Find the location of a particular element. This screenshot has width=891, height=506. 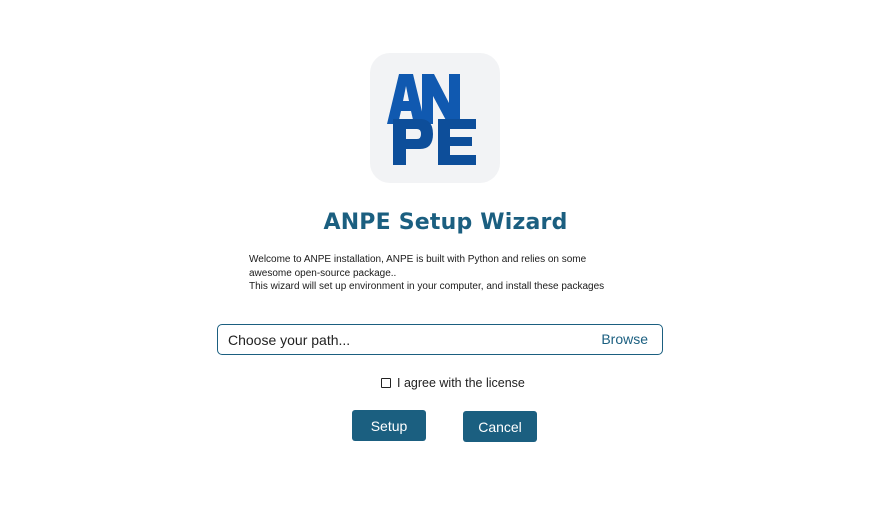

cancel-button: Cancel is located at coordinates (500, 426).